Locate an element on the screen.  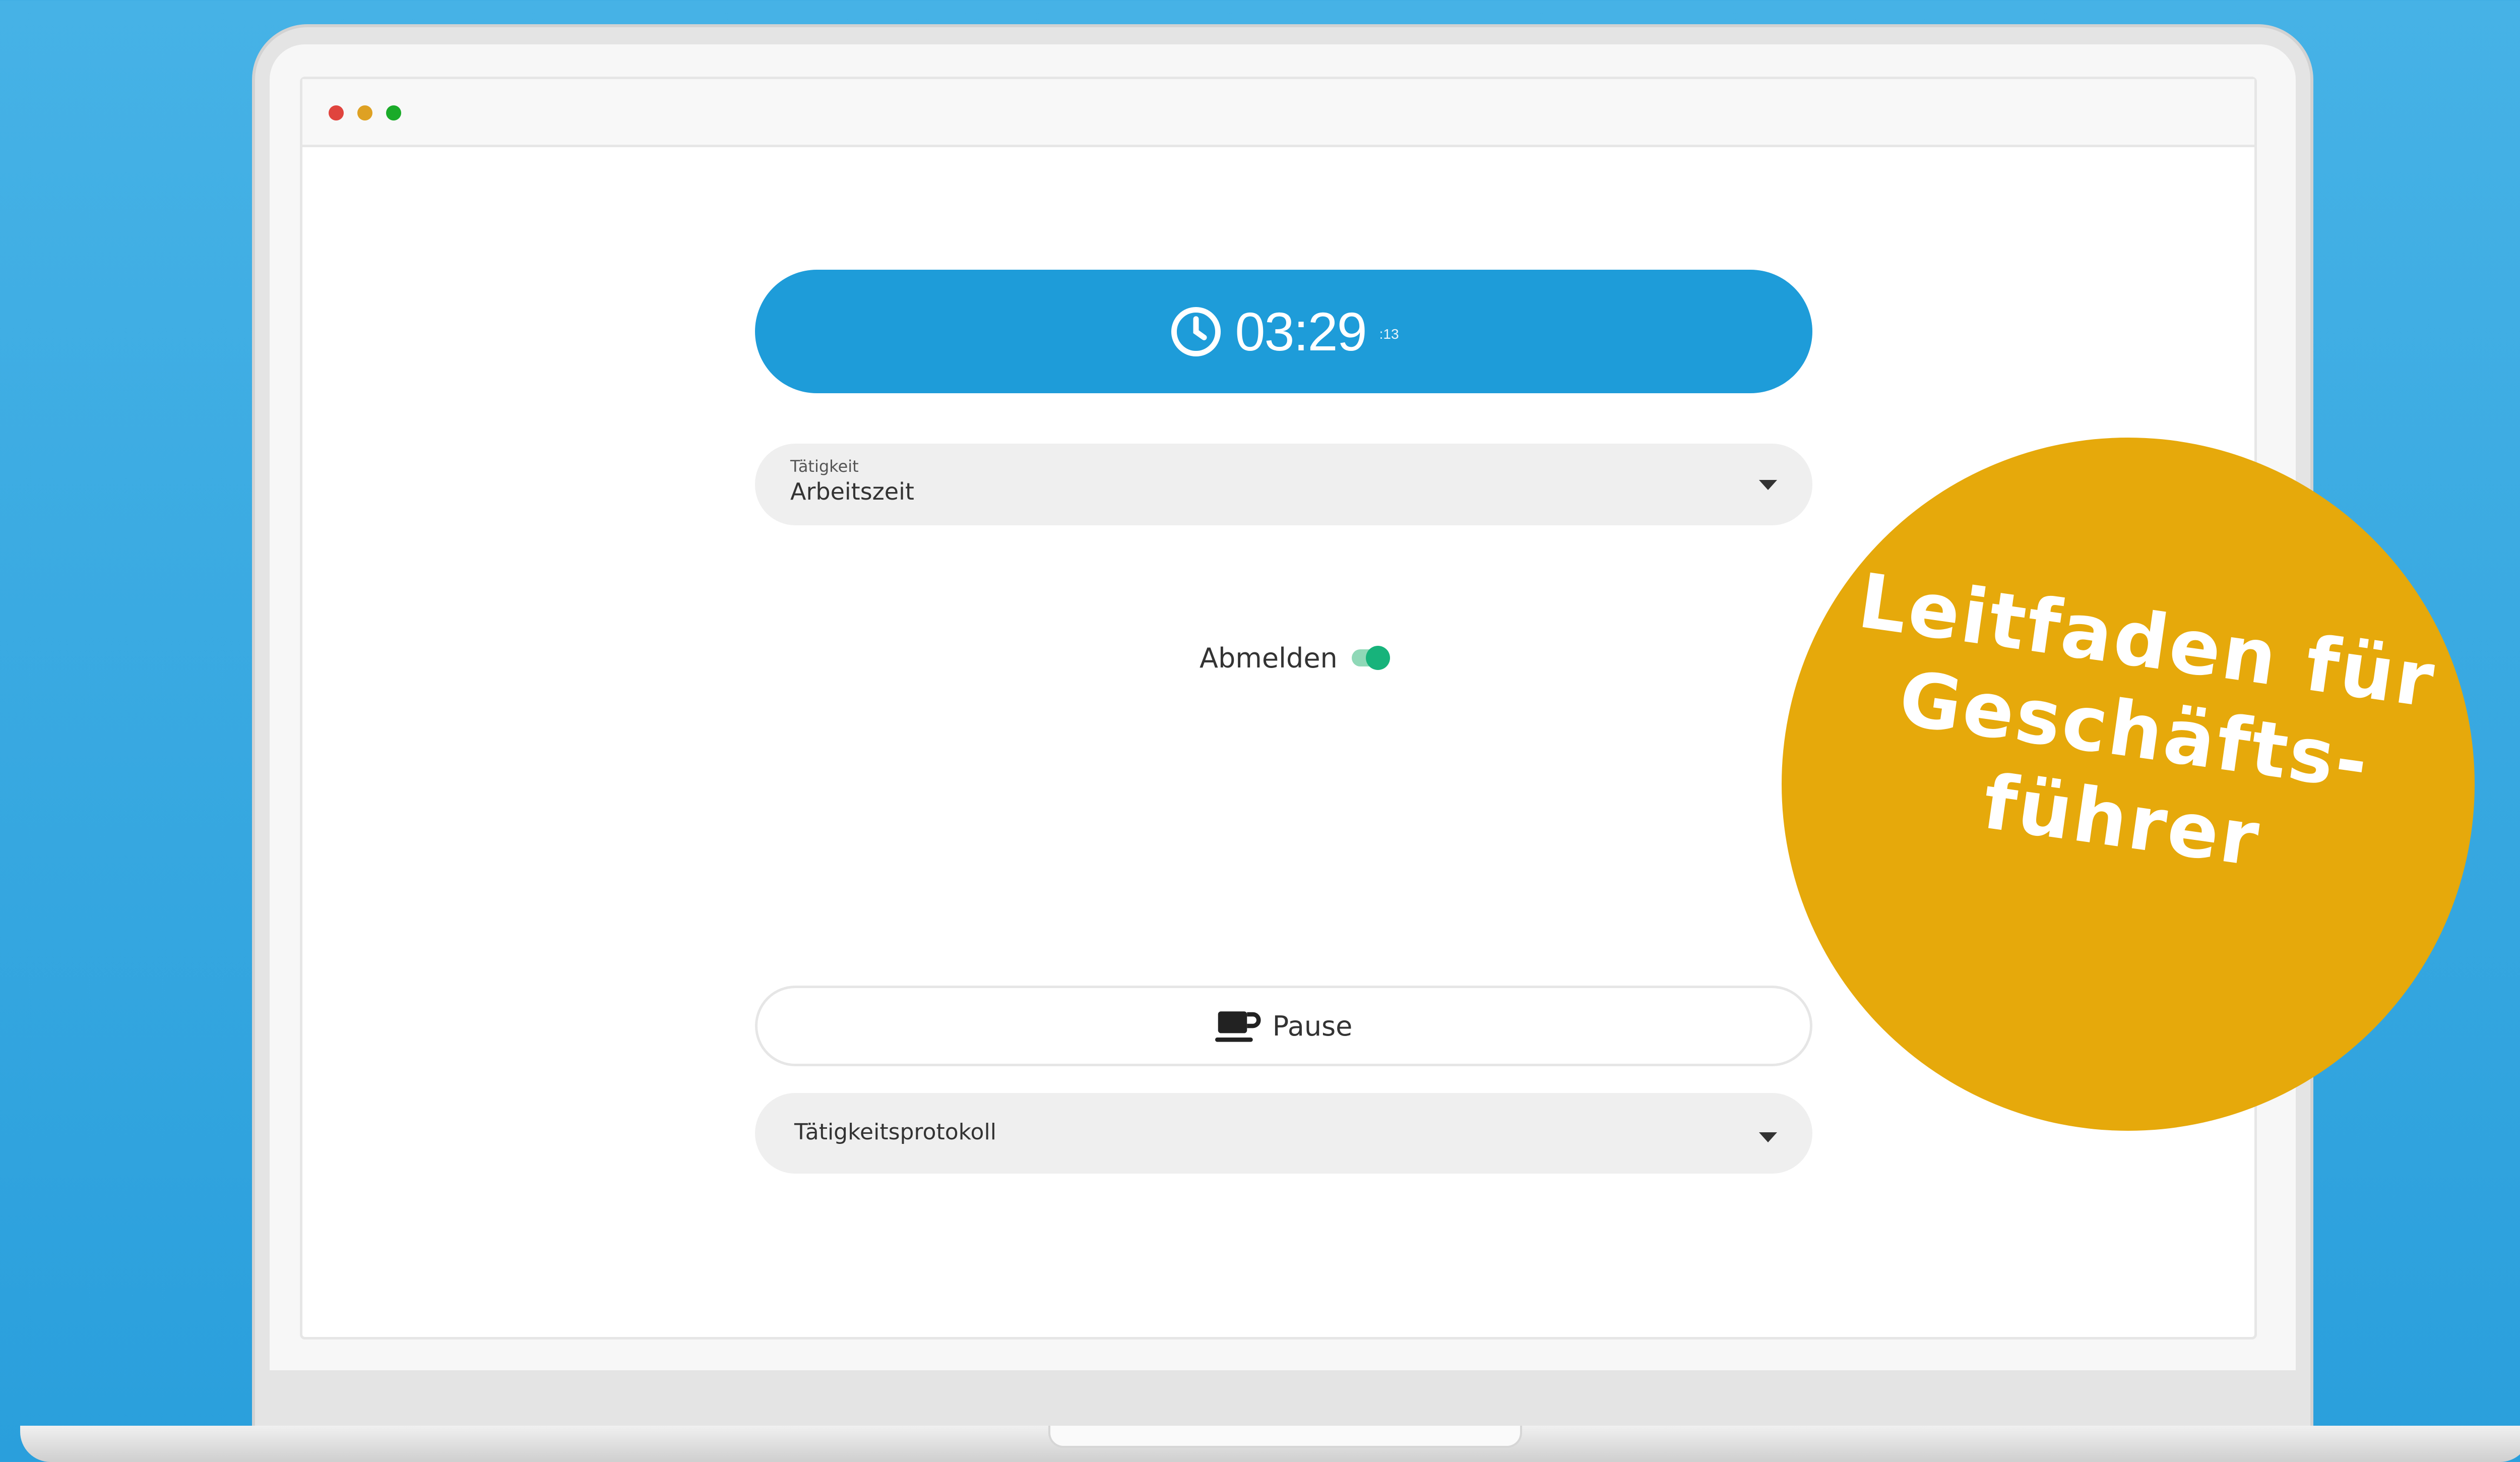
logout-toggle-row: Abmelden is located at coordinates (1295, 658).